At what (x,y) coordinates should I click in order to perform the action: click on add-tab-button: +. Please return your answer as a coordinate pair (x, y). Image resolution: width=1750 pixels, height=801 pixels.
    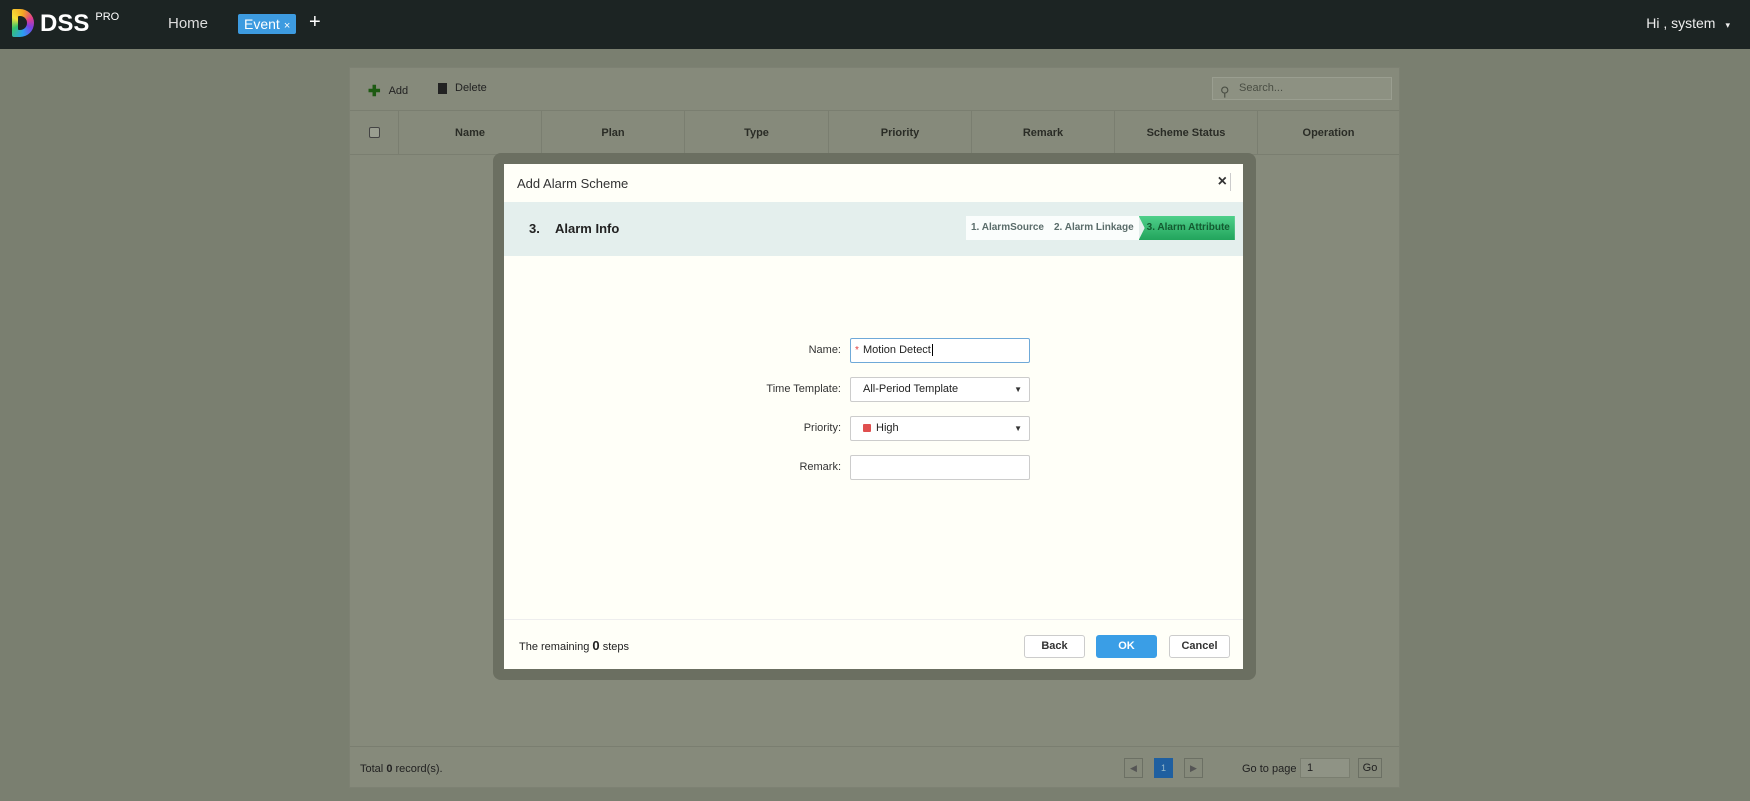
    Looking at the image, I should click on (315, 22).